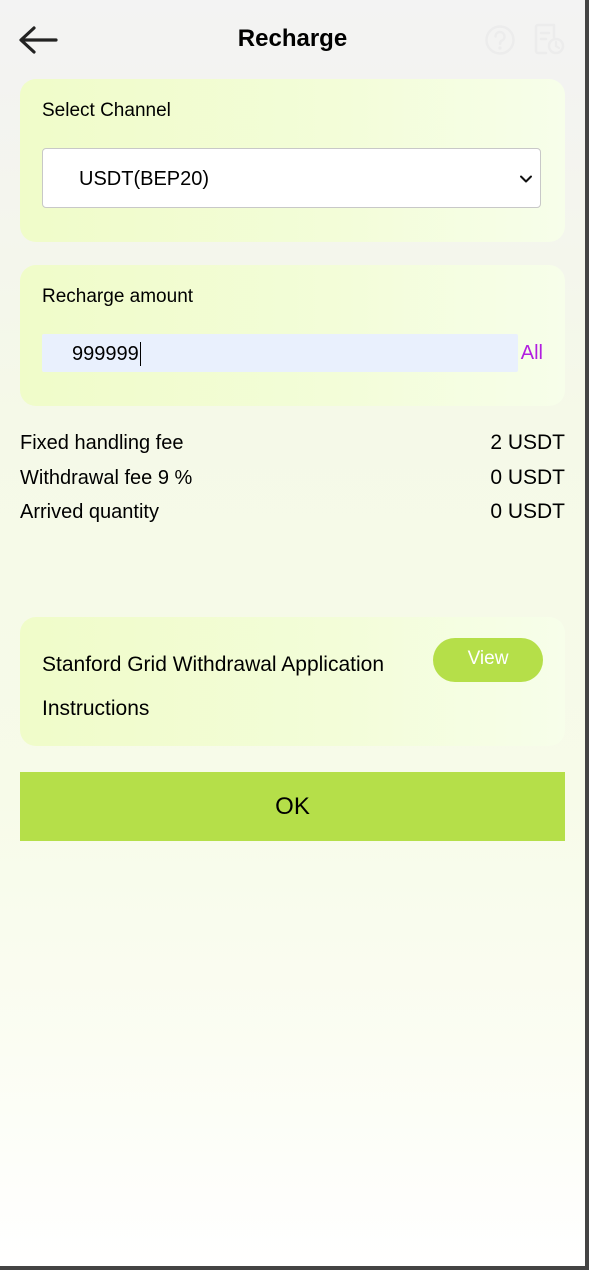 This screenshot has width=589, height=1270. I want to click on amount-card: Recharge amount 999999 All, so click(292, 335).